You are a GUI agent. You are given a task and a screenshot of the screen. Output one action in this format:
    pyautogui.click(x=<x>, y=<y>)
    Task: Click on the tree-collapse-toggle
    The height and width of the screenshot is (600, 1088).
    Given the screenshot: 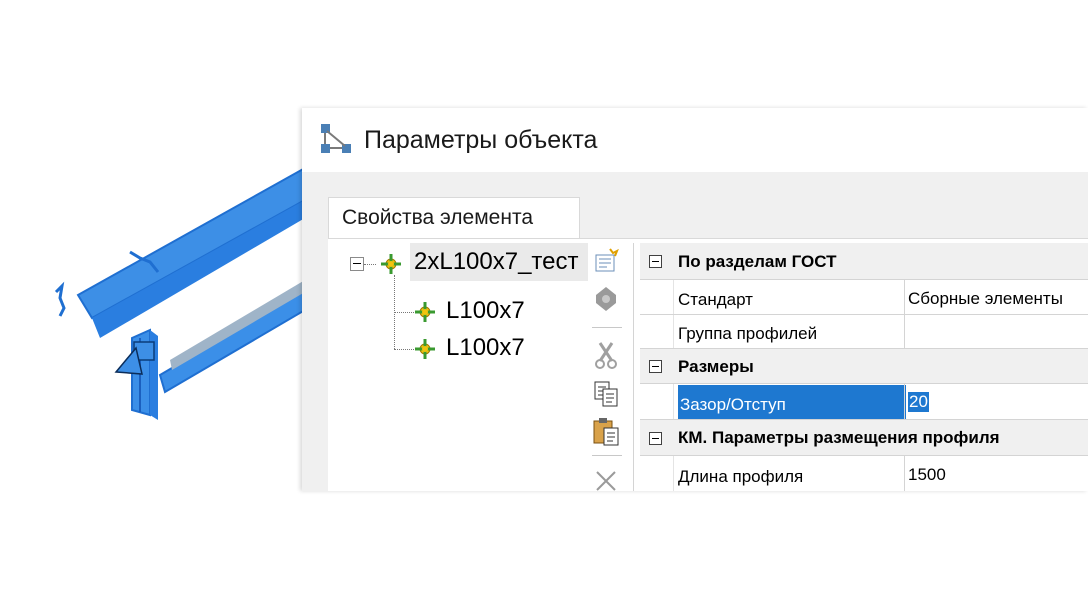 What is the action you would take?
    pyautogui.click(x=357, y=264)
    